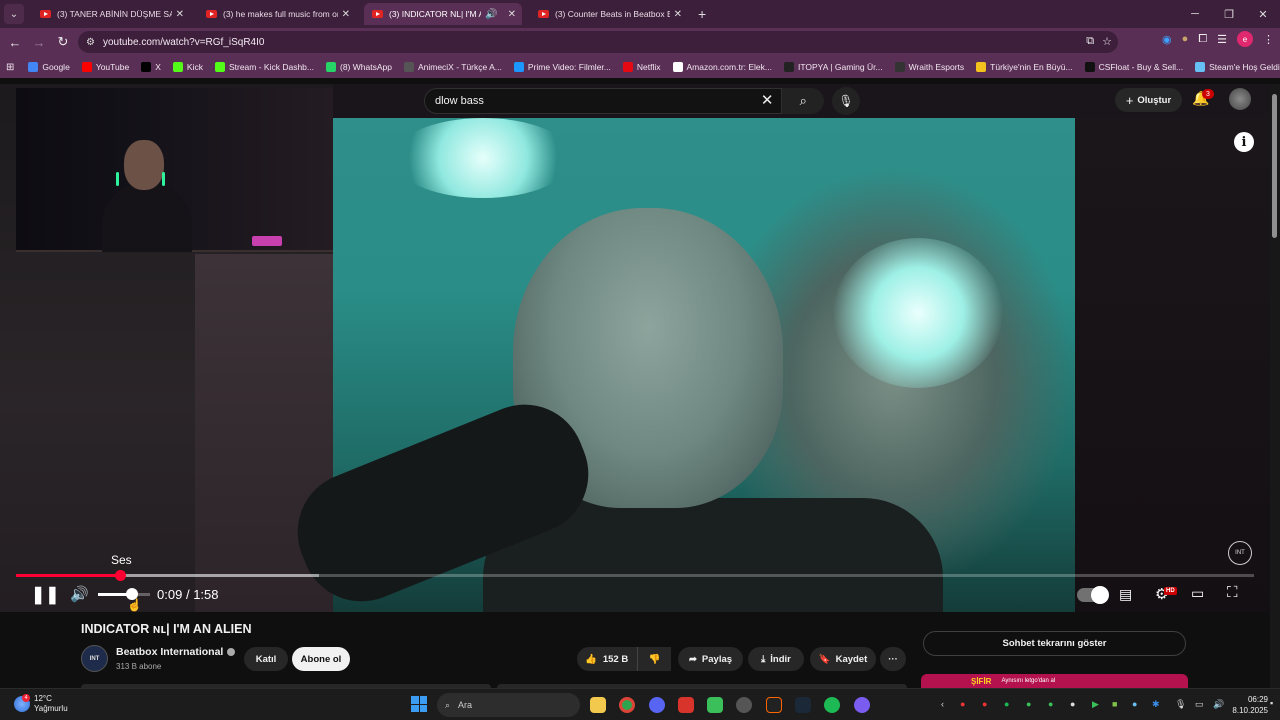 This screenshot has height=720, width=1280. I want to click on notification-center-icon: ▪, so click(1271, 703).